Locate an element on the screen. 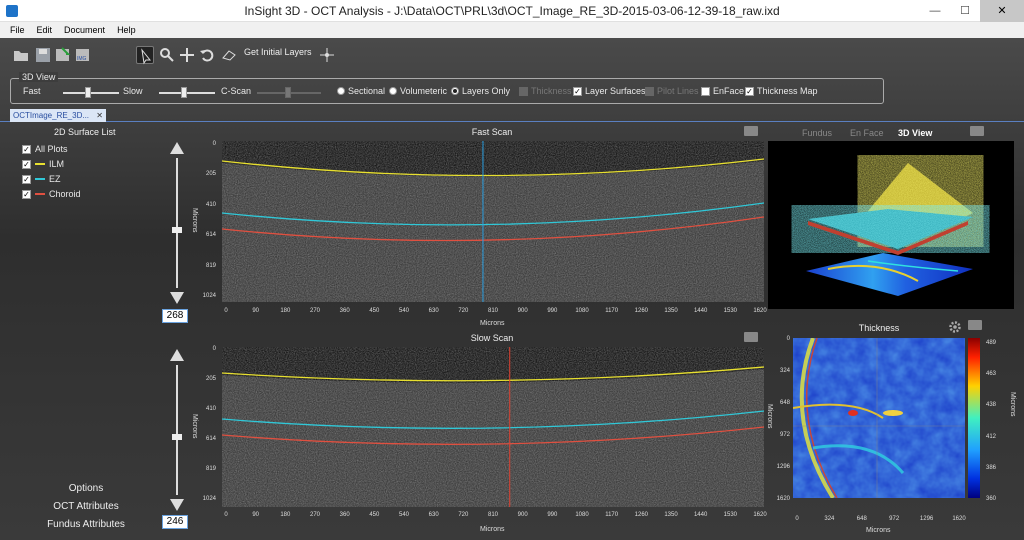  slow-scan-down-arrow-icon is located at coordinates (177, 505).